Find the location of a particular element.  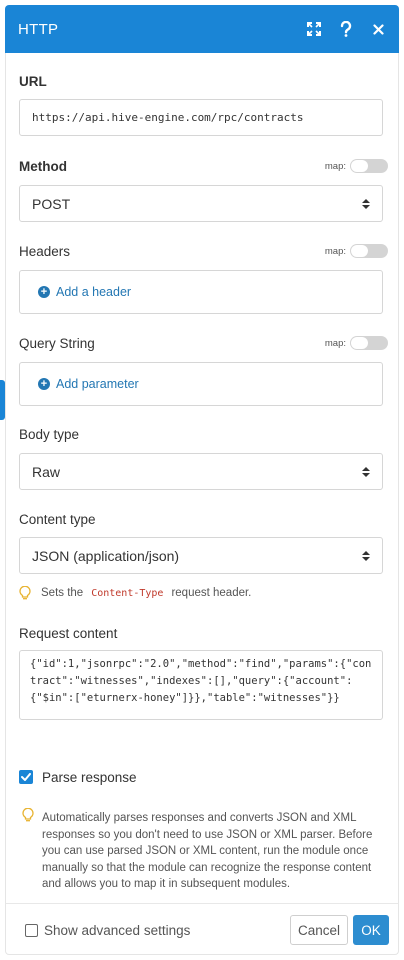

headers-map-toggle-group: map: is located at coordinates (356, 251).